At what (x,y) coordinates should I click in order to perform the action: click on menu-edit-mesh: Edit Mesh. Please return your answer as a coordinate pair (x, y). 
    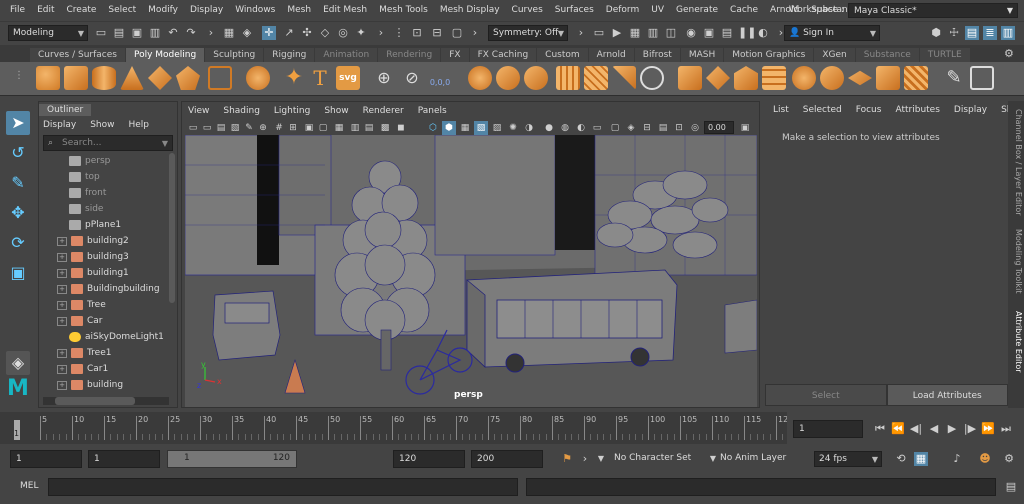
    Looking at the image, I should click on (345, 10).